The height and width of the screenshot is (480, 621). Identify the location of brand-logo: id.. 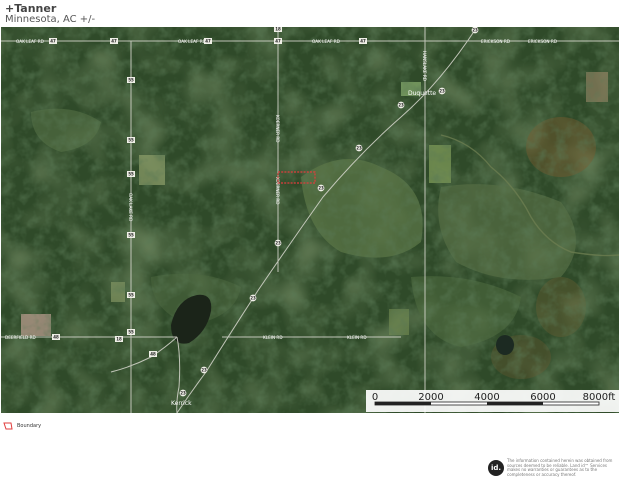
(496, 468).